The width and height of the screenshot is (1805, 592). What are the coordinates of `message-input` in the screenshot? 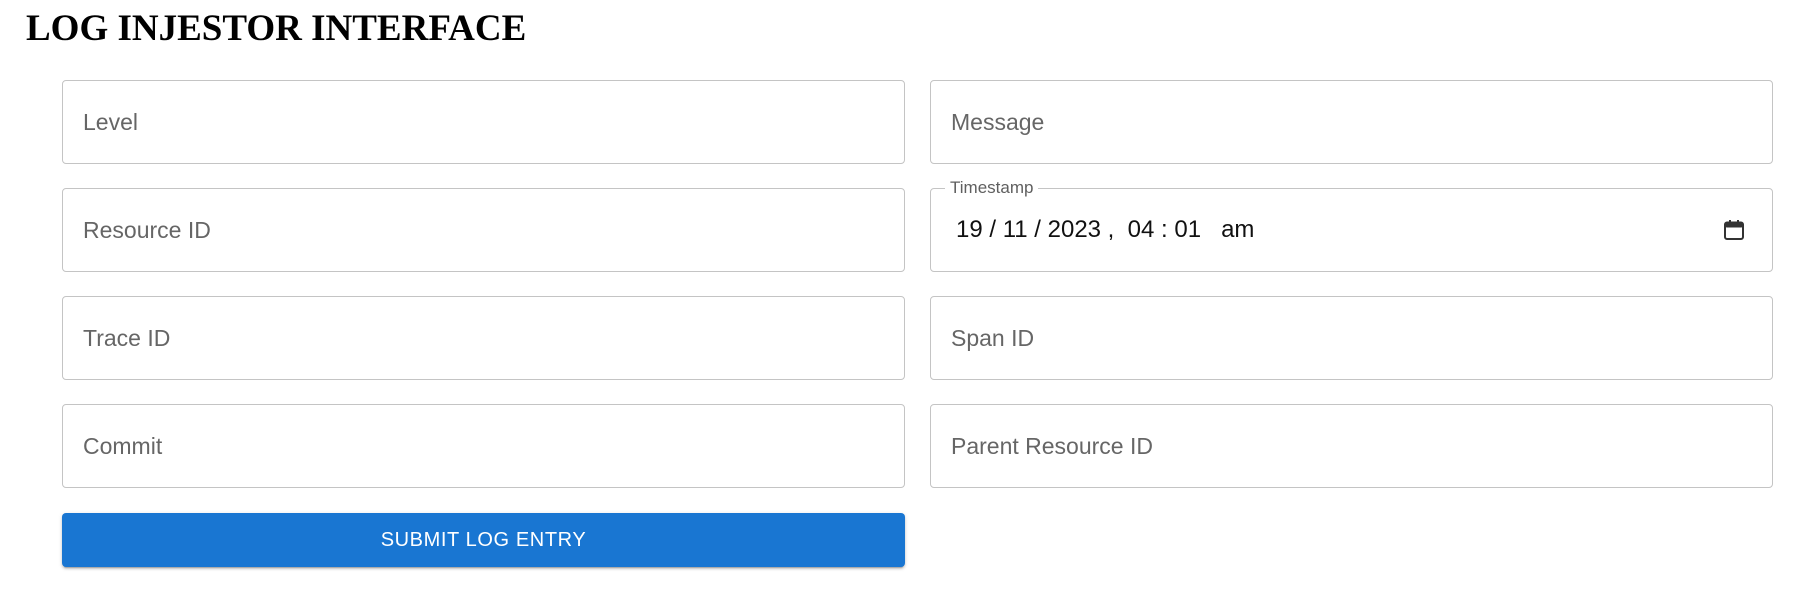 It's located at (1351, 122).